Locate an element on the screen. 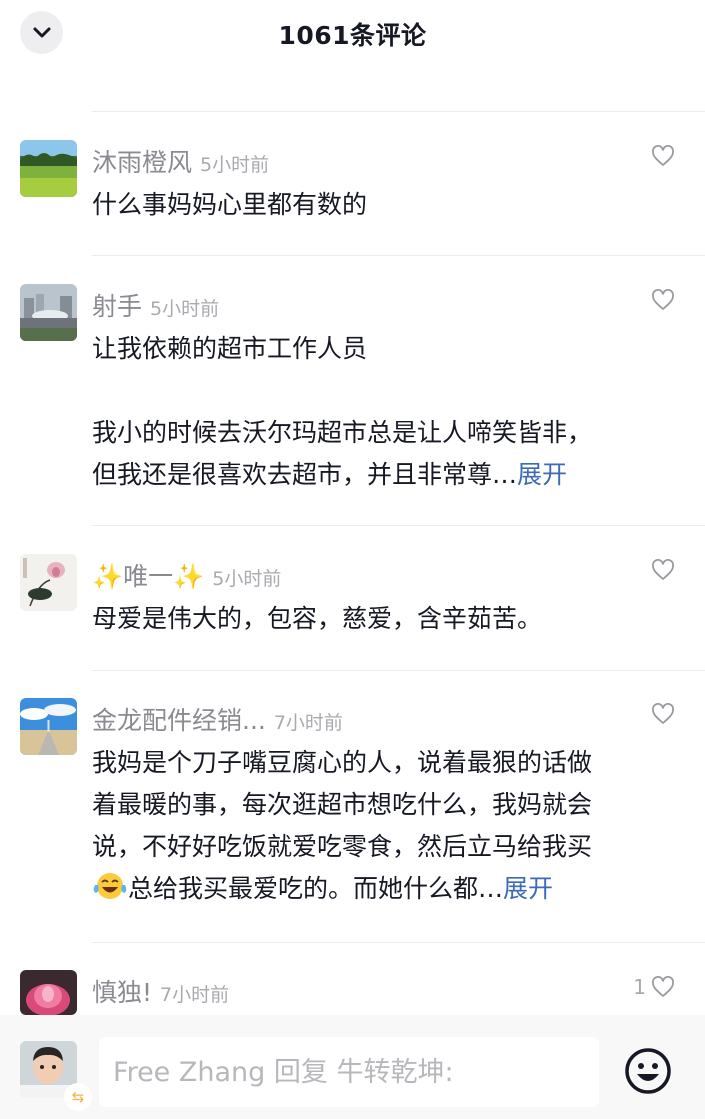 This screenshot has width=705, height=1119. comment-line: 母爱是伟大的，包容，慈爱，含辛茹苦。 is located at coordinates (317, 618).